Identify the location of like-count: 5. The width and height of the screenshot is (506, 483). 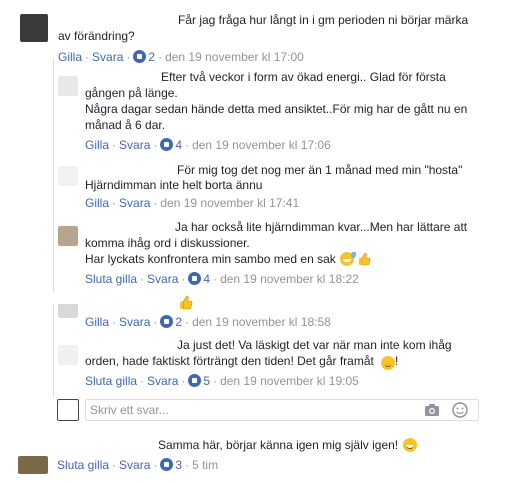
(206, 381).